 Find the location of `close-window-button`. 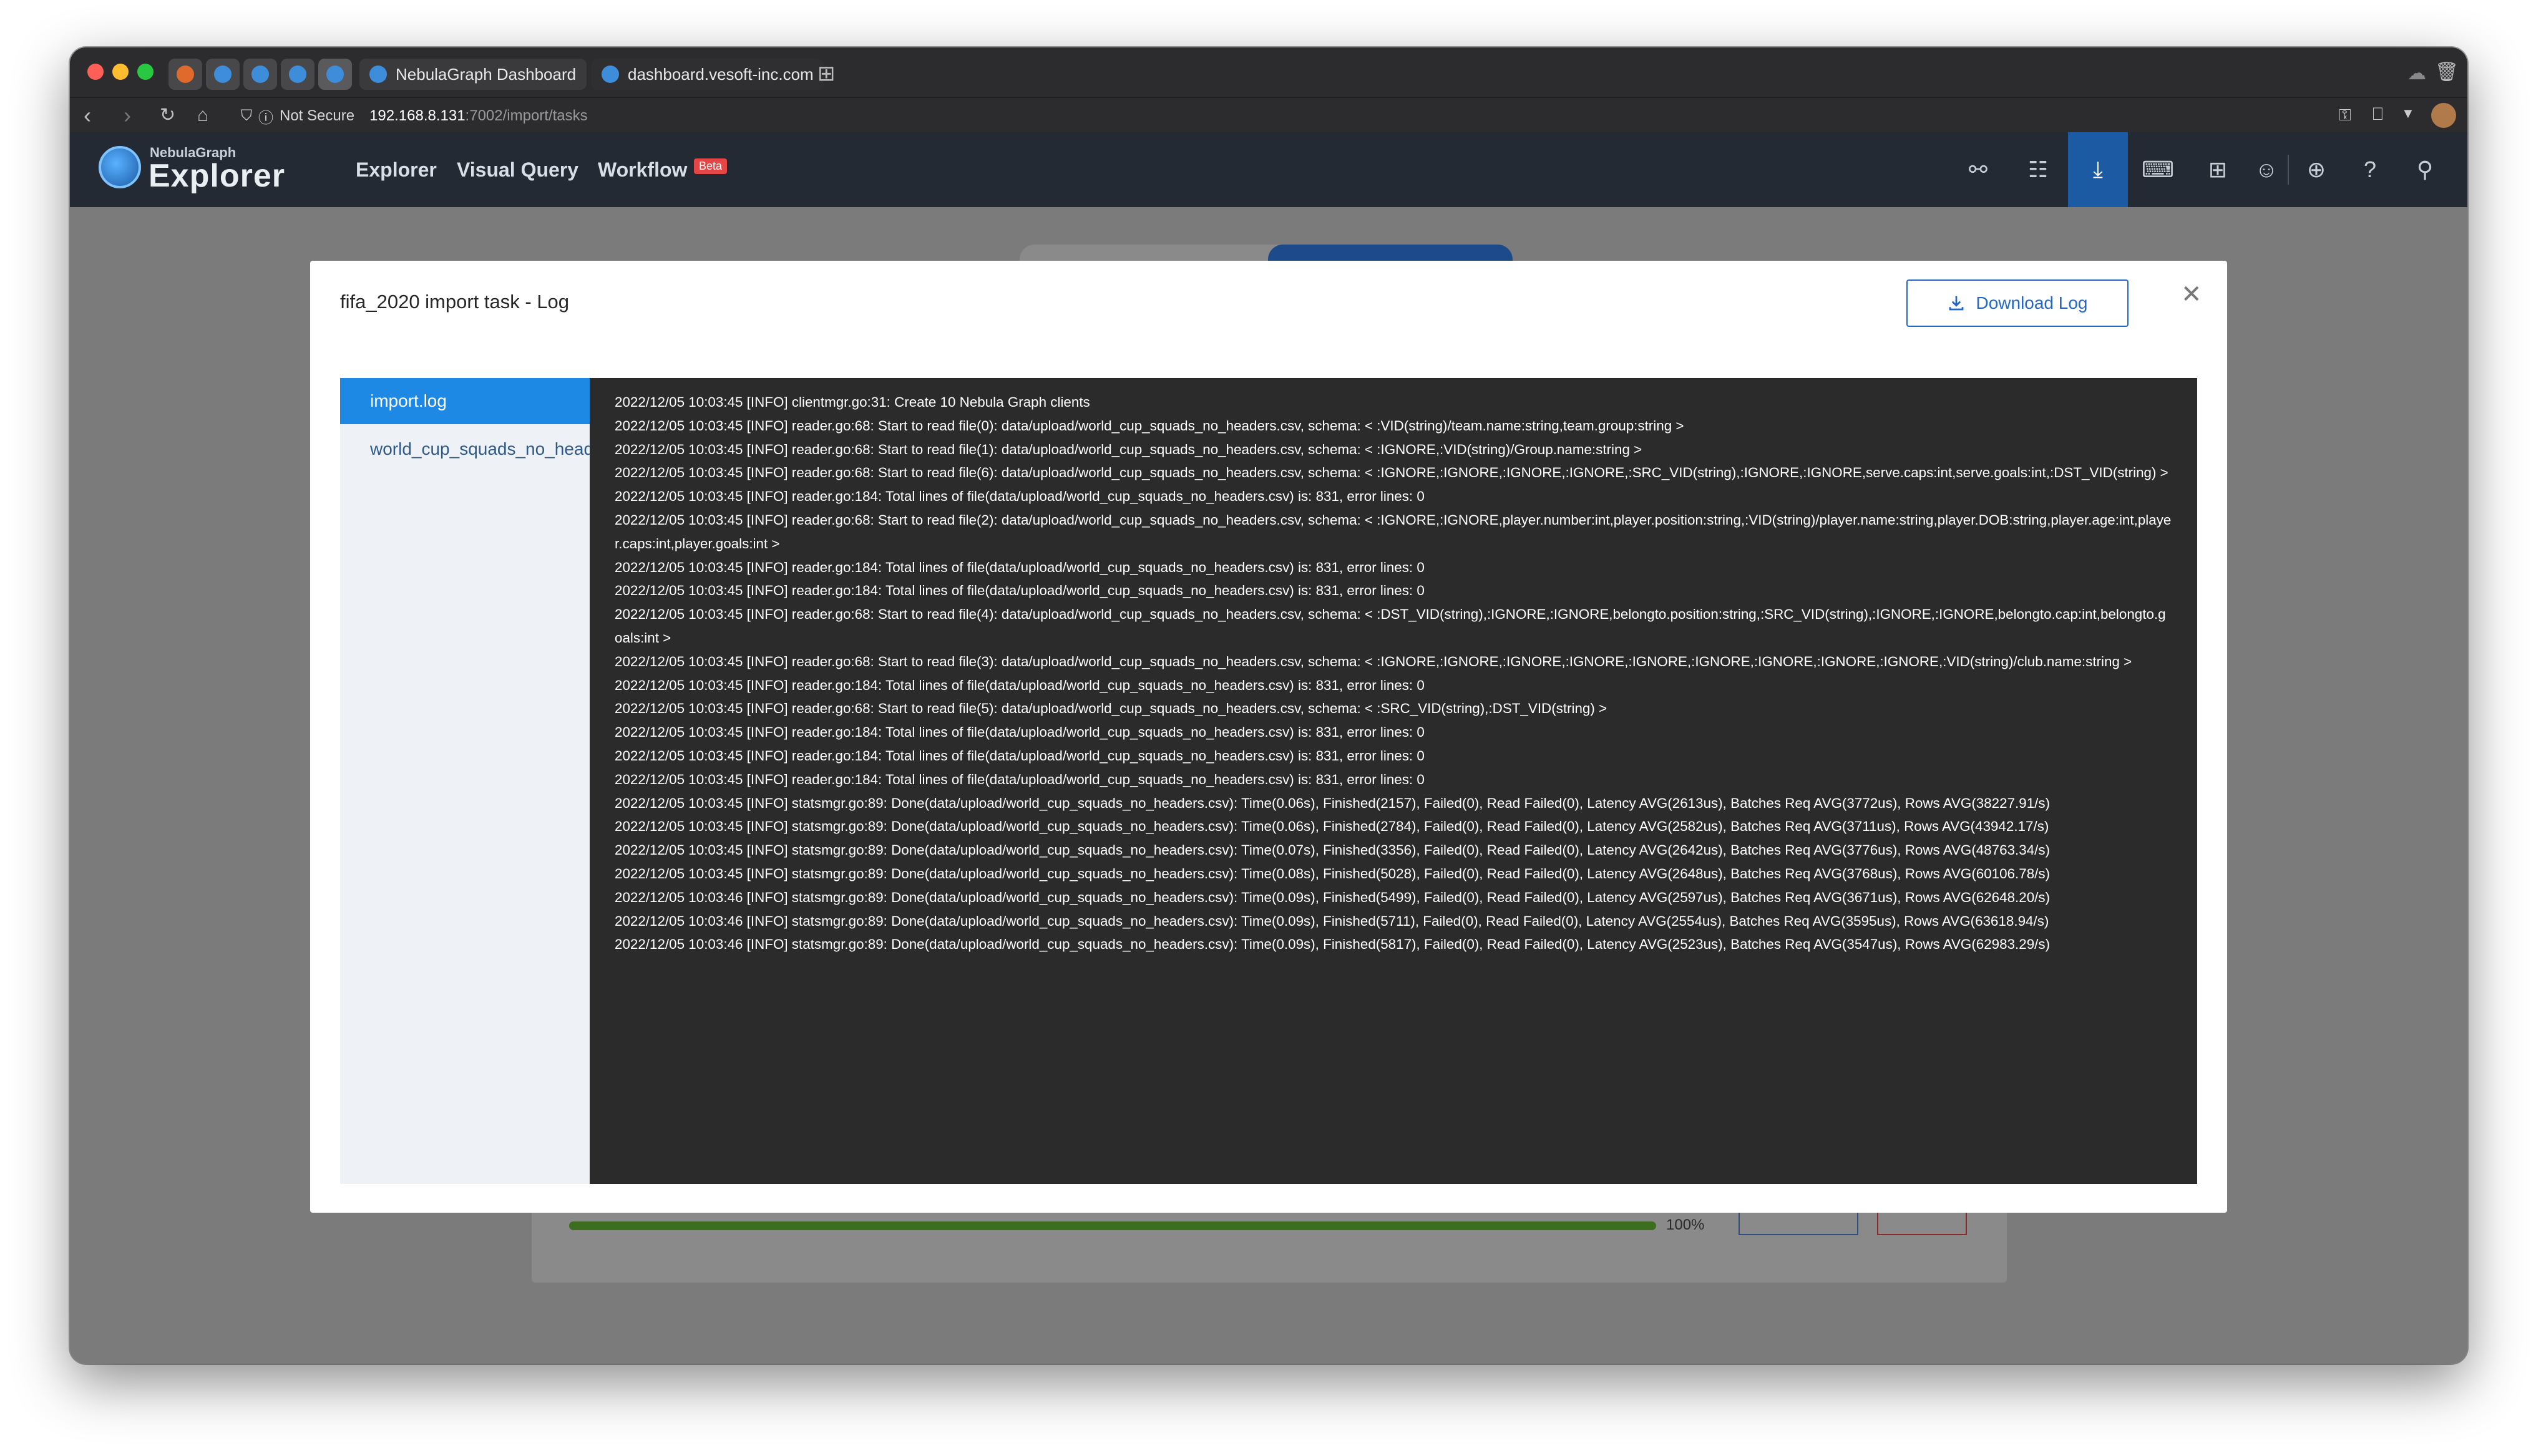

close-window-button is located at coordinates (95, 72).